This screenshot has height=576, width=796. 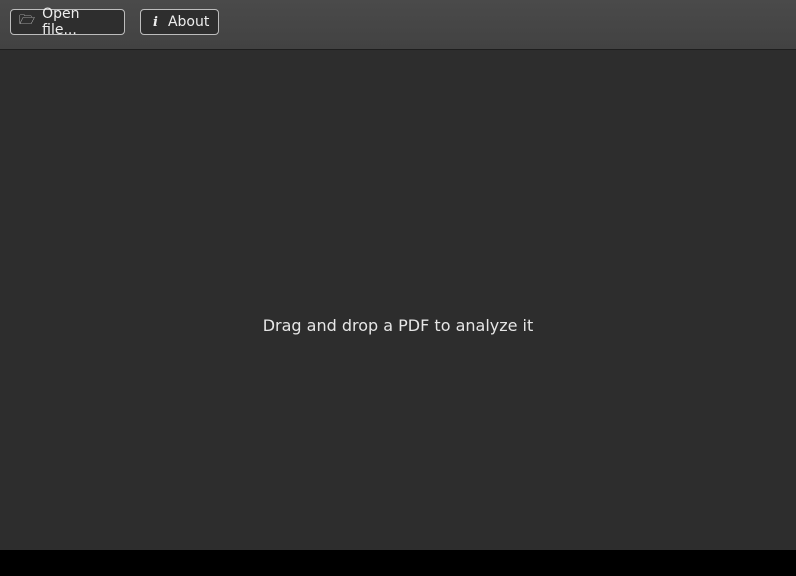 I want to click on folder-open-icon: 🗁, so click(x=27, y=20).